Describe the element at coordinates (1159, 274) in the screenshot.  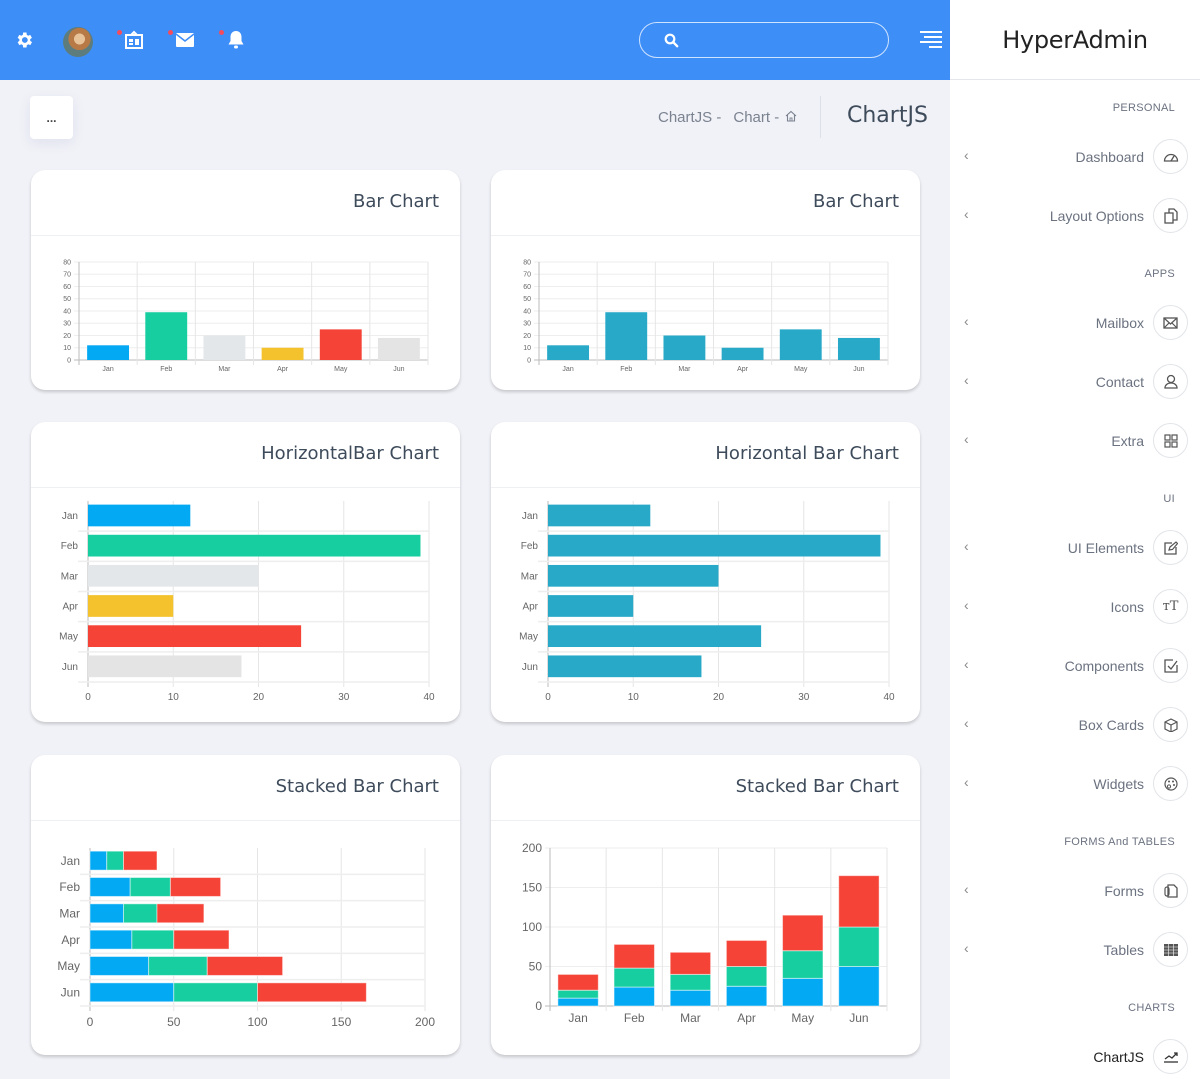
I see `sidebar-heading: APPS` at that location.